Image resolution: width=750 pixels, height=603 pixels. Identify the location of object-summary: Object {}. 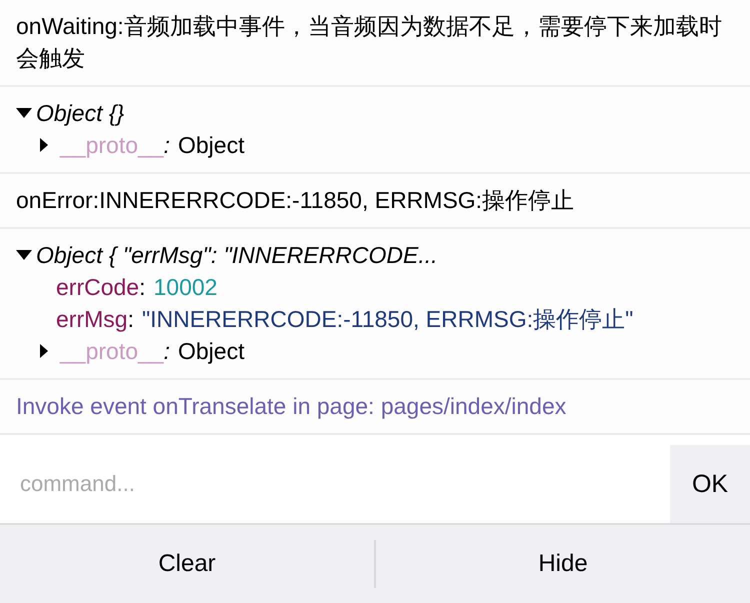
(80, 113).